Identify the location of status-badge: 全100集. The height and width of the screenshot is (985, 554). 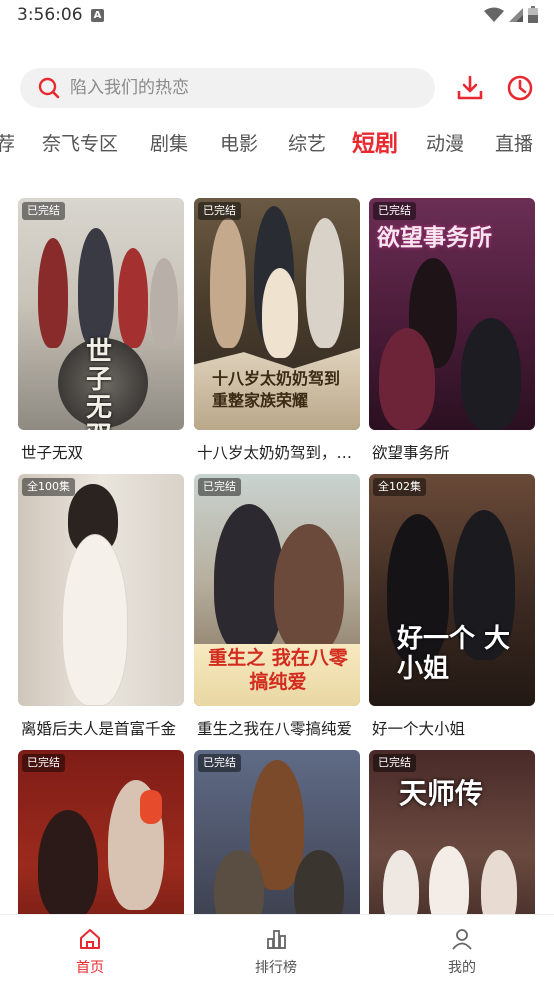
(48, 487).